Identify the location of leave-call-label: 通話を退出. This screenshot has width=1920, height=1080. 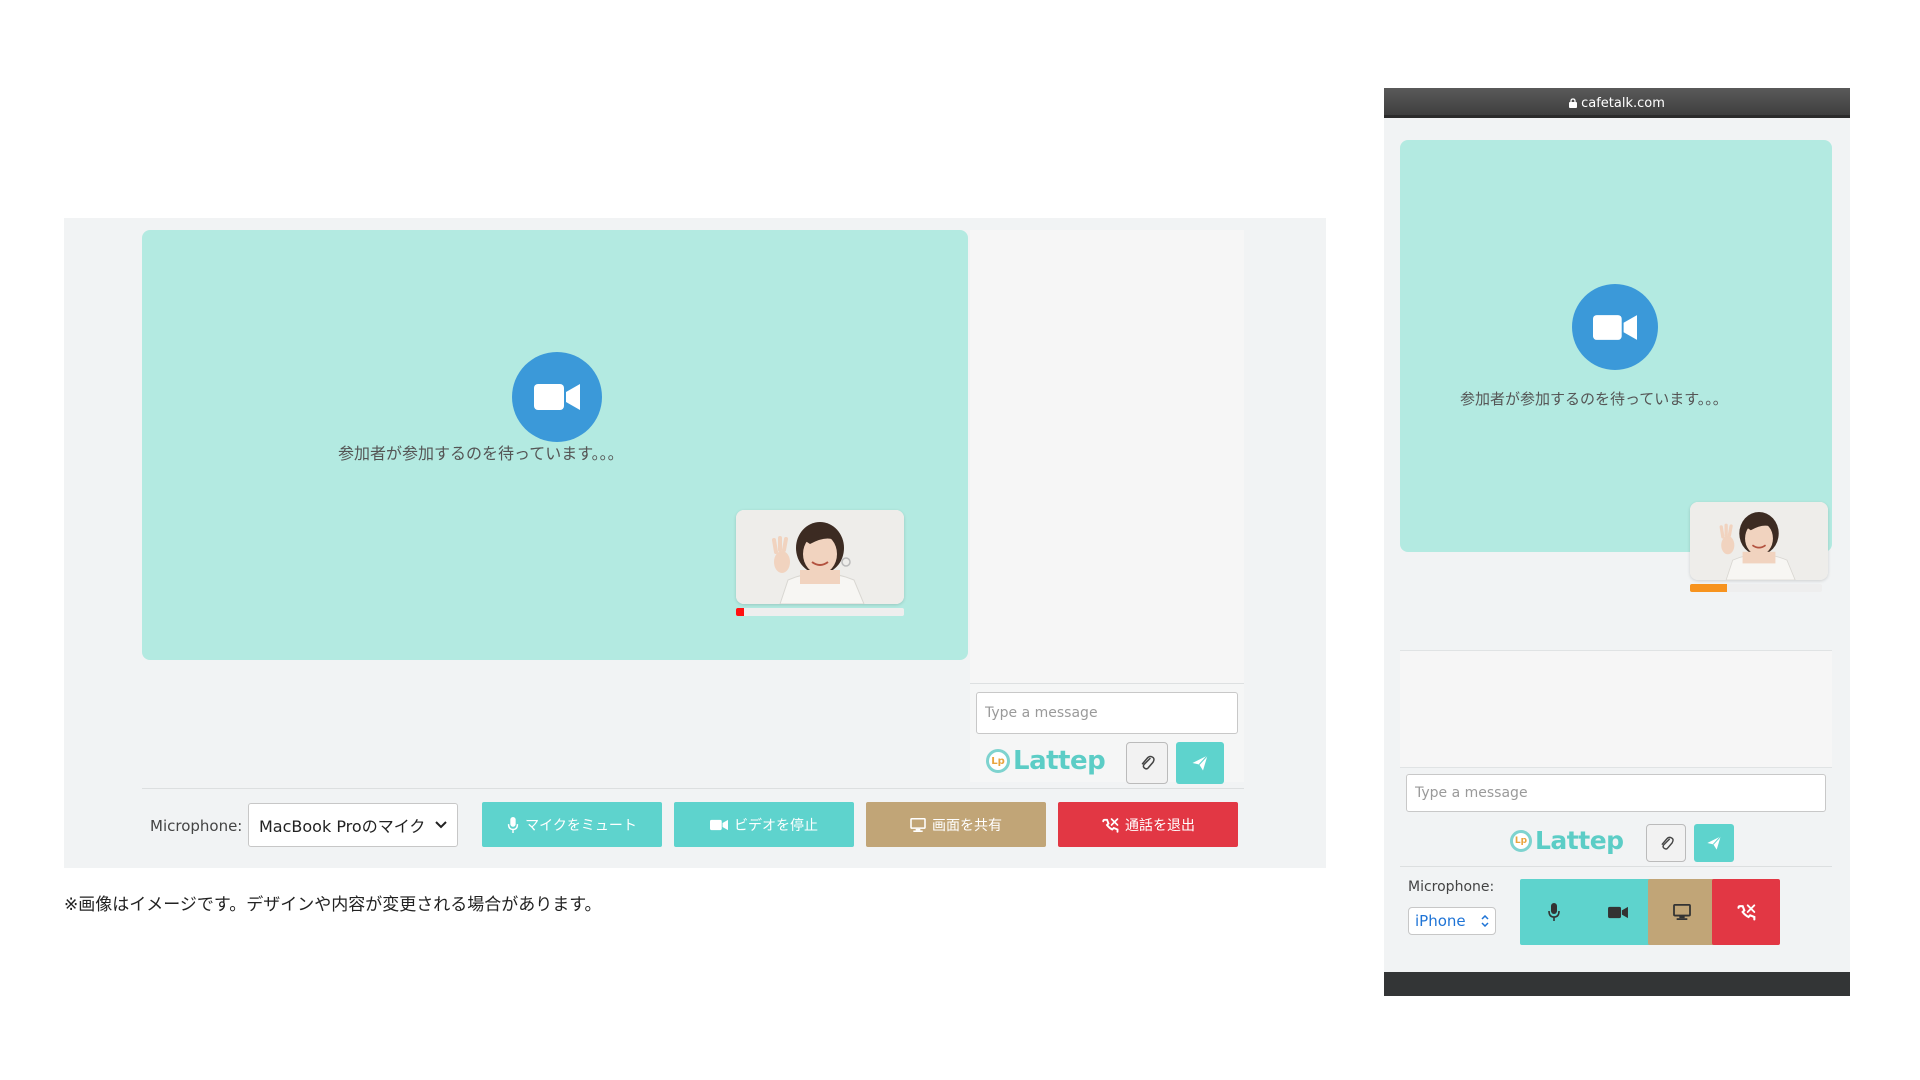
(1160, 825).